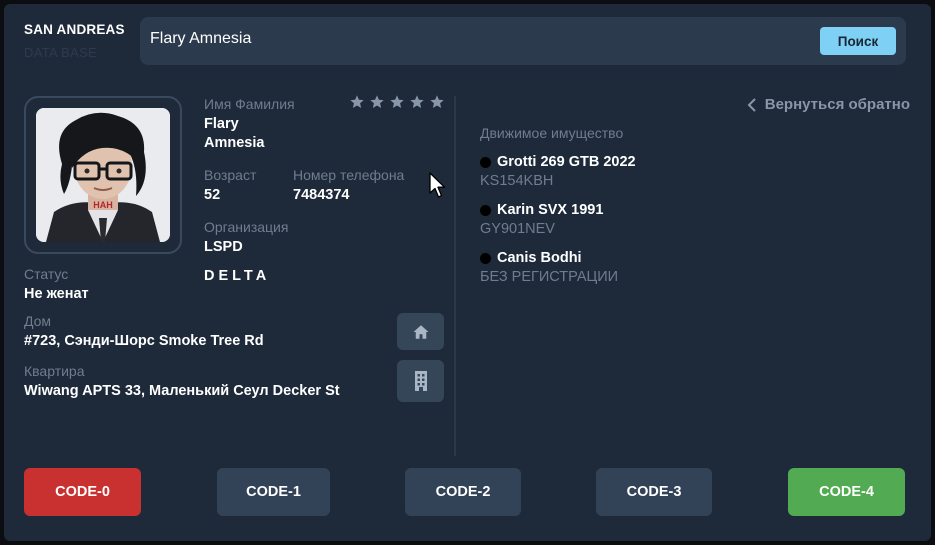  Describe the element at coordinates (470, 39) in the screenshot. I see `search-input` at that location.